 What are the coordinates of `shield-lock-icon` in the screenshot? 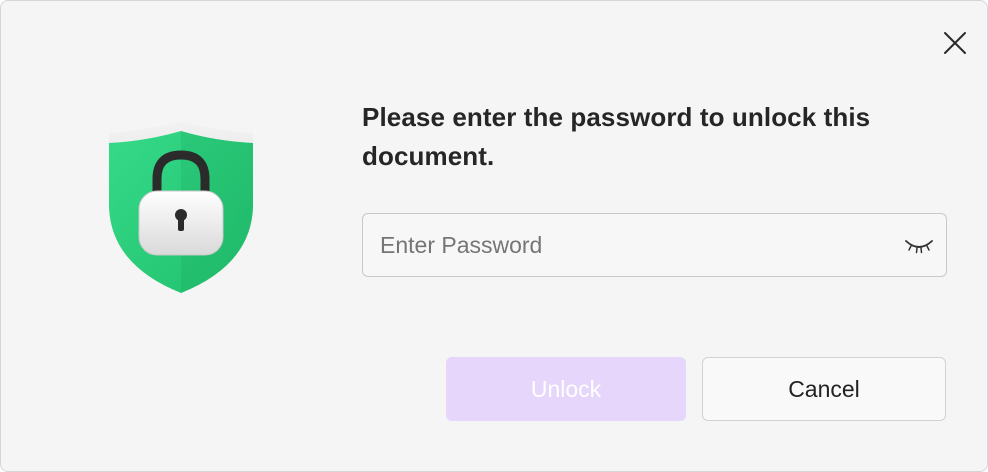 It's located at (181, 207).